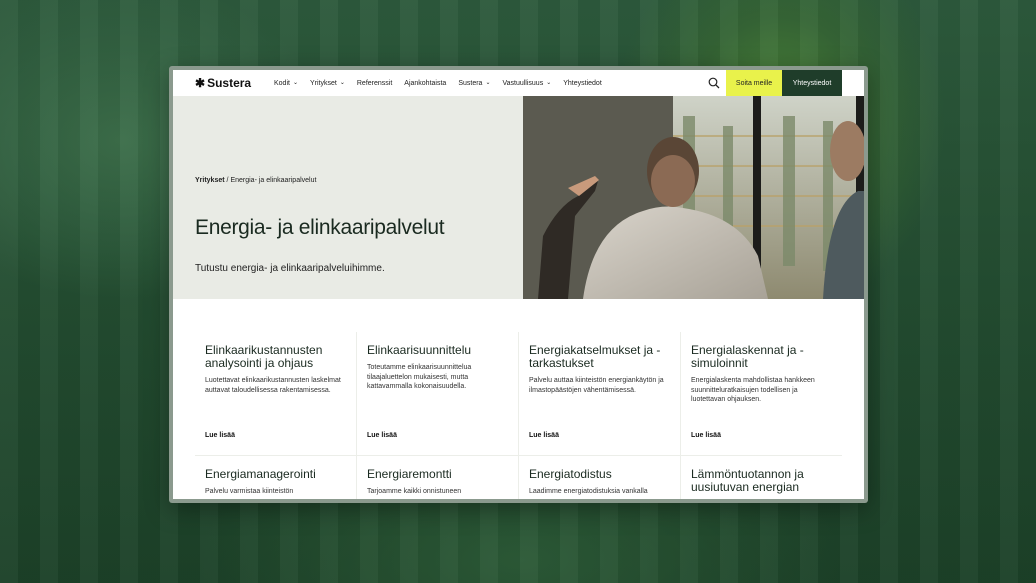 The image size is (1036, 583). I want to click on site-logo: ✱ Sustera, so click(223, 83).